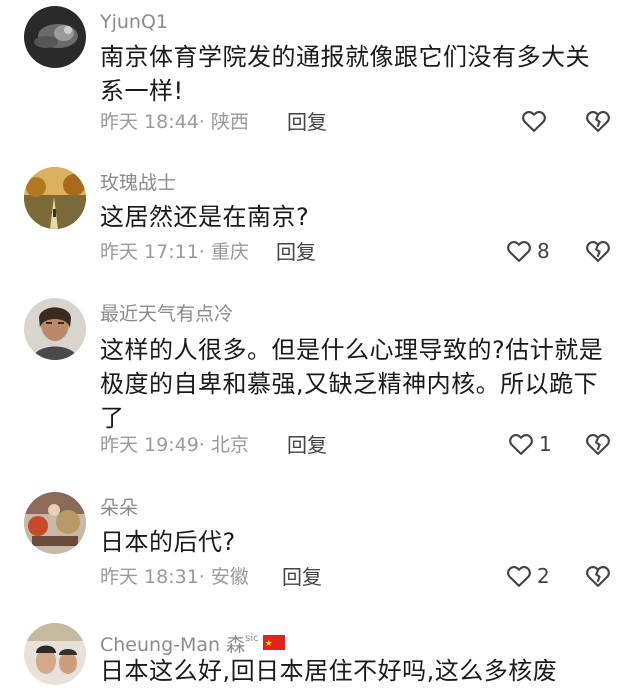 This screenshot has width=640, height=691. What do you see at coordinates (134, 22) in the screenshot?
I see `username: YjunQ1` at bounding box center [134, 22].